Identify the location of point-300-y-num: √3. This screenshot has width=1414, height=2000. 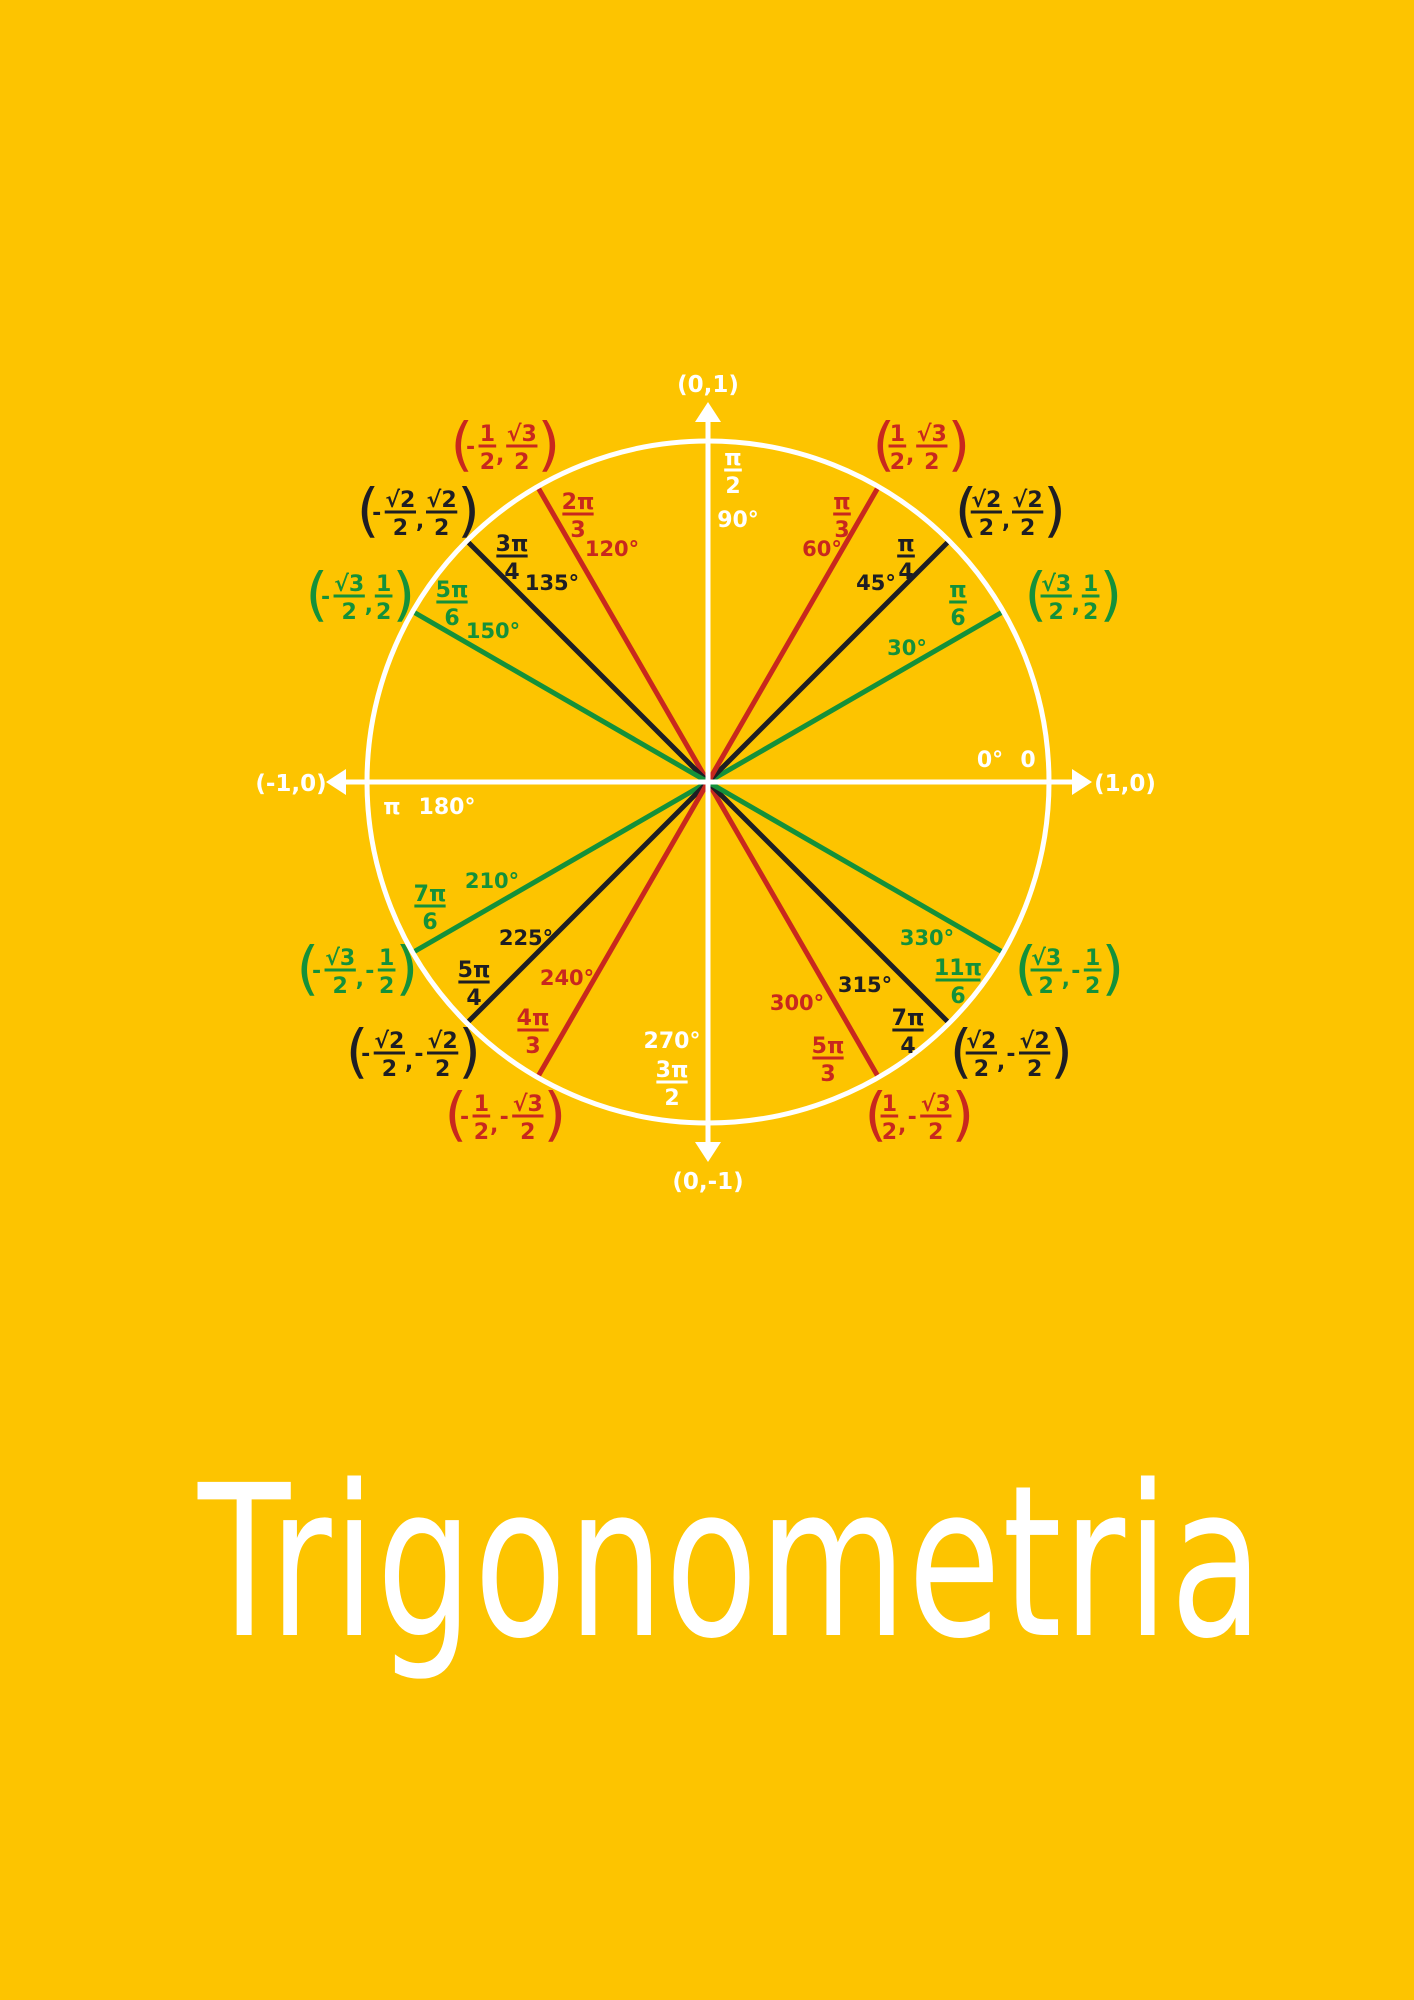
(936, 1104).